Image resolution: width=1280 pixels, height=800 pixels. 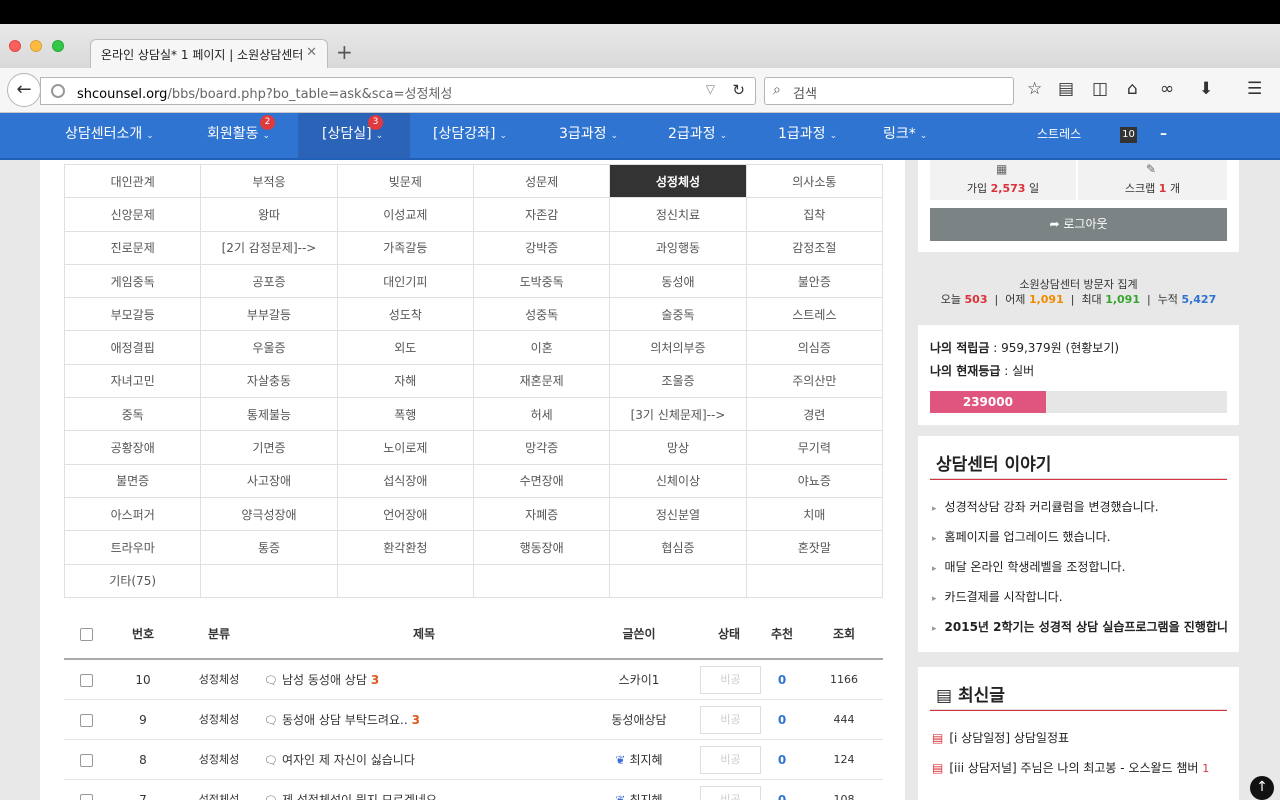 I want to click on category-link: 자존감, so click(x=541, y=214).